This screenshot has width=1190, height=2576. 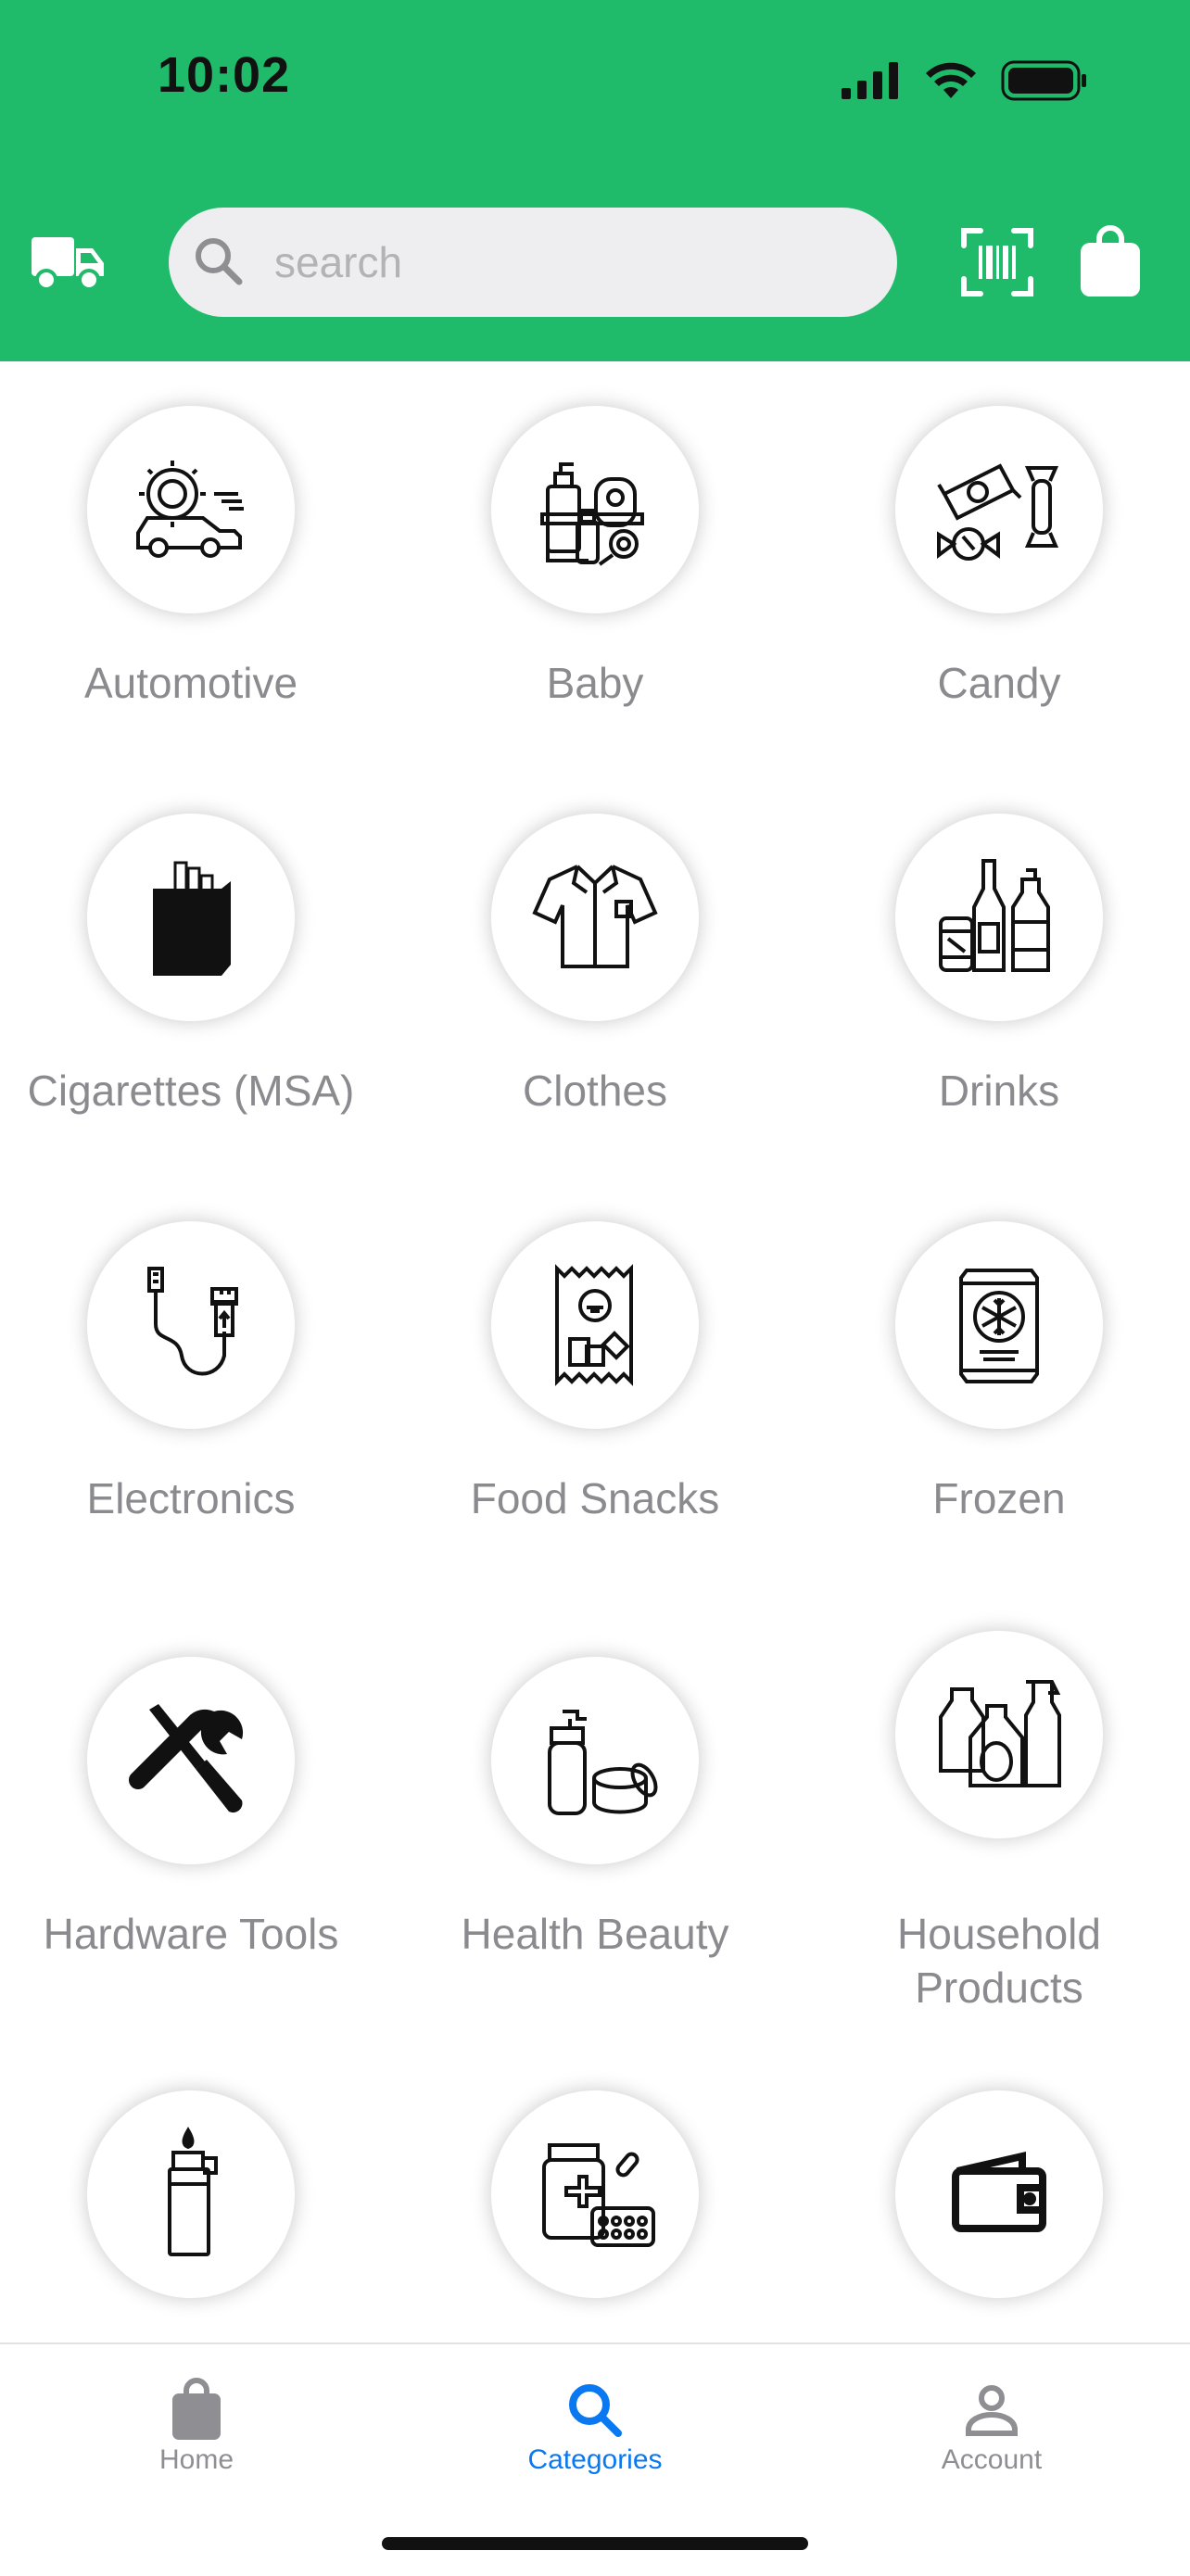 I want to click on person-icon, so click(x=992, y=2410).